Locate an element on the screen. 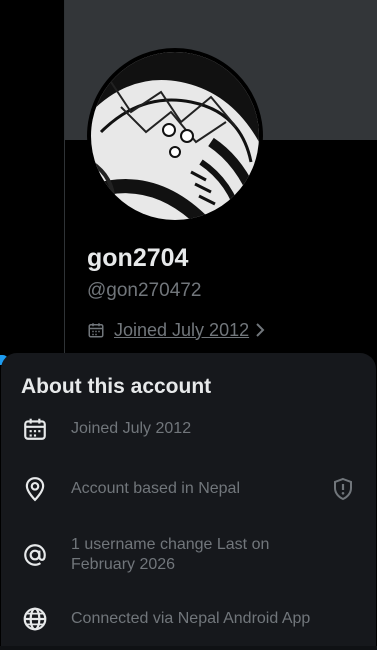 This screenshot has height=650, width=377. avatar-artwork is located at coordinates (175, 136).